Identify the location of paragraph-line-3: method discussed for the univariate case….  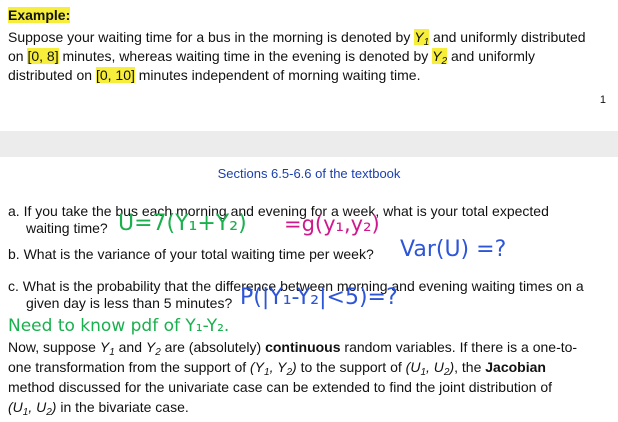
(280, 387).